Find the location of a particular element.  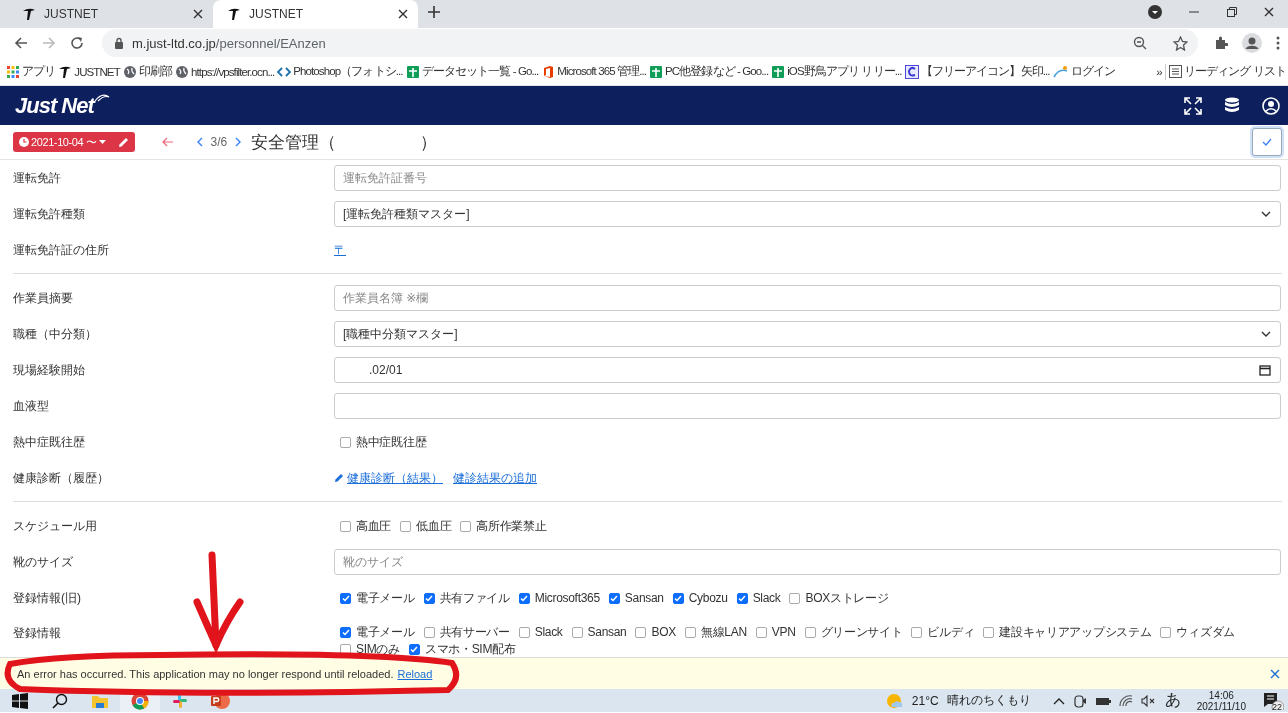

menu-icon is located at coordinates (1278, 43).